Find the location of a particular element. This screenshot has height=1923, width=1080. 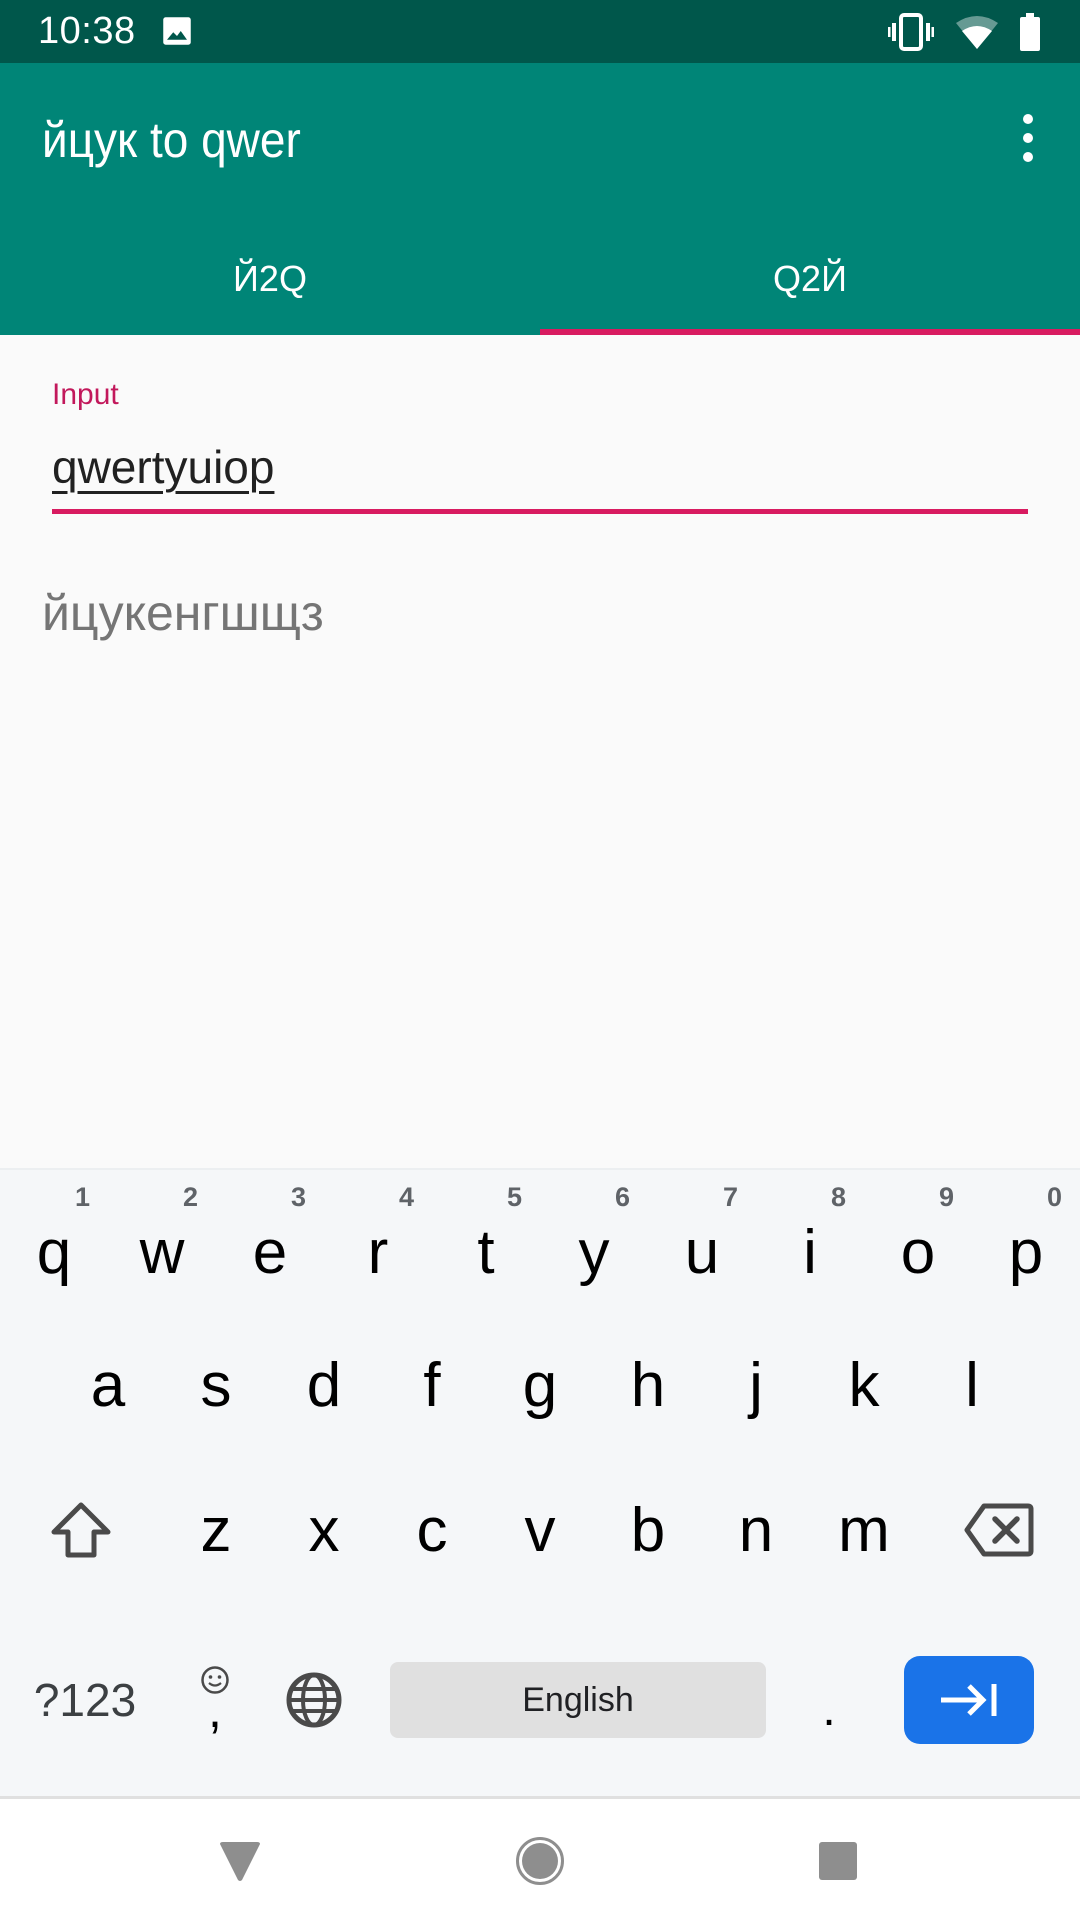

period-key: . is located at coordinates (829, 1700).